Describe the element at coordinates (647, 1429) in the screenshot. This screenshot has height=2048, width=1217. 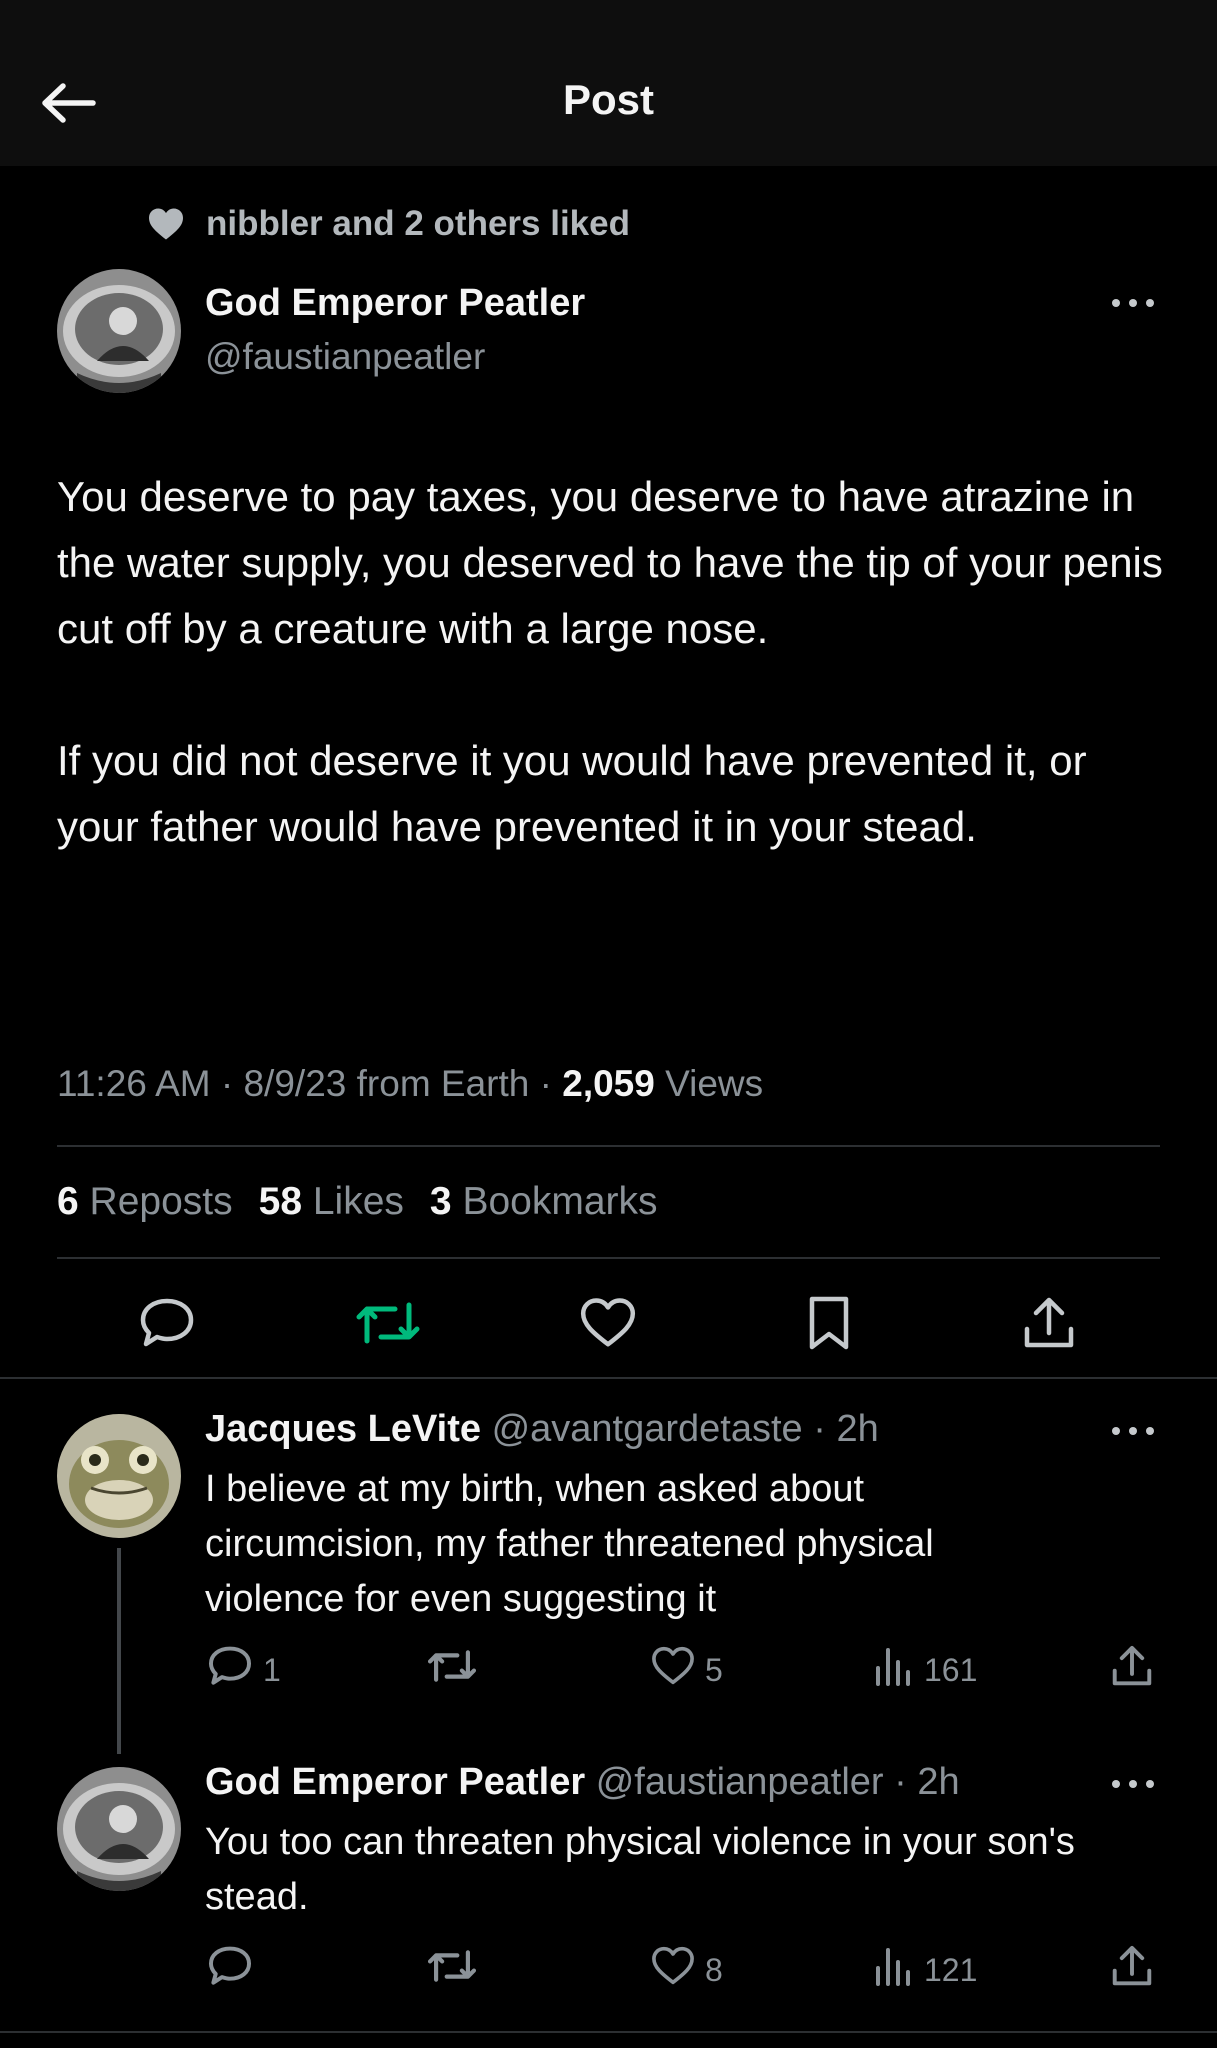
I see `reply-author-handle: @avantgardetaste` at that location.